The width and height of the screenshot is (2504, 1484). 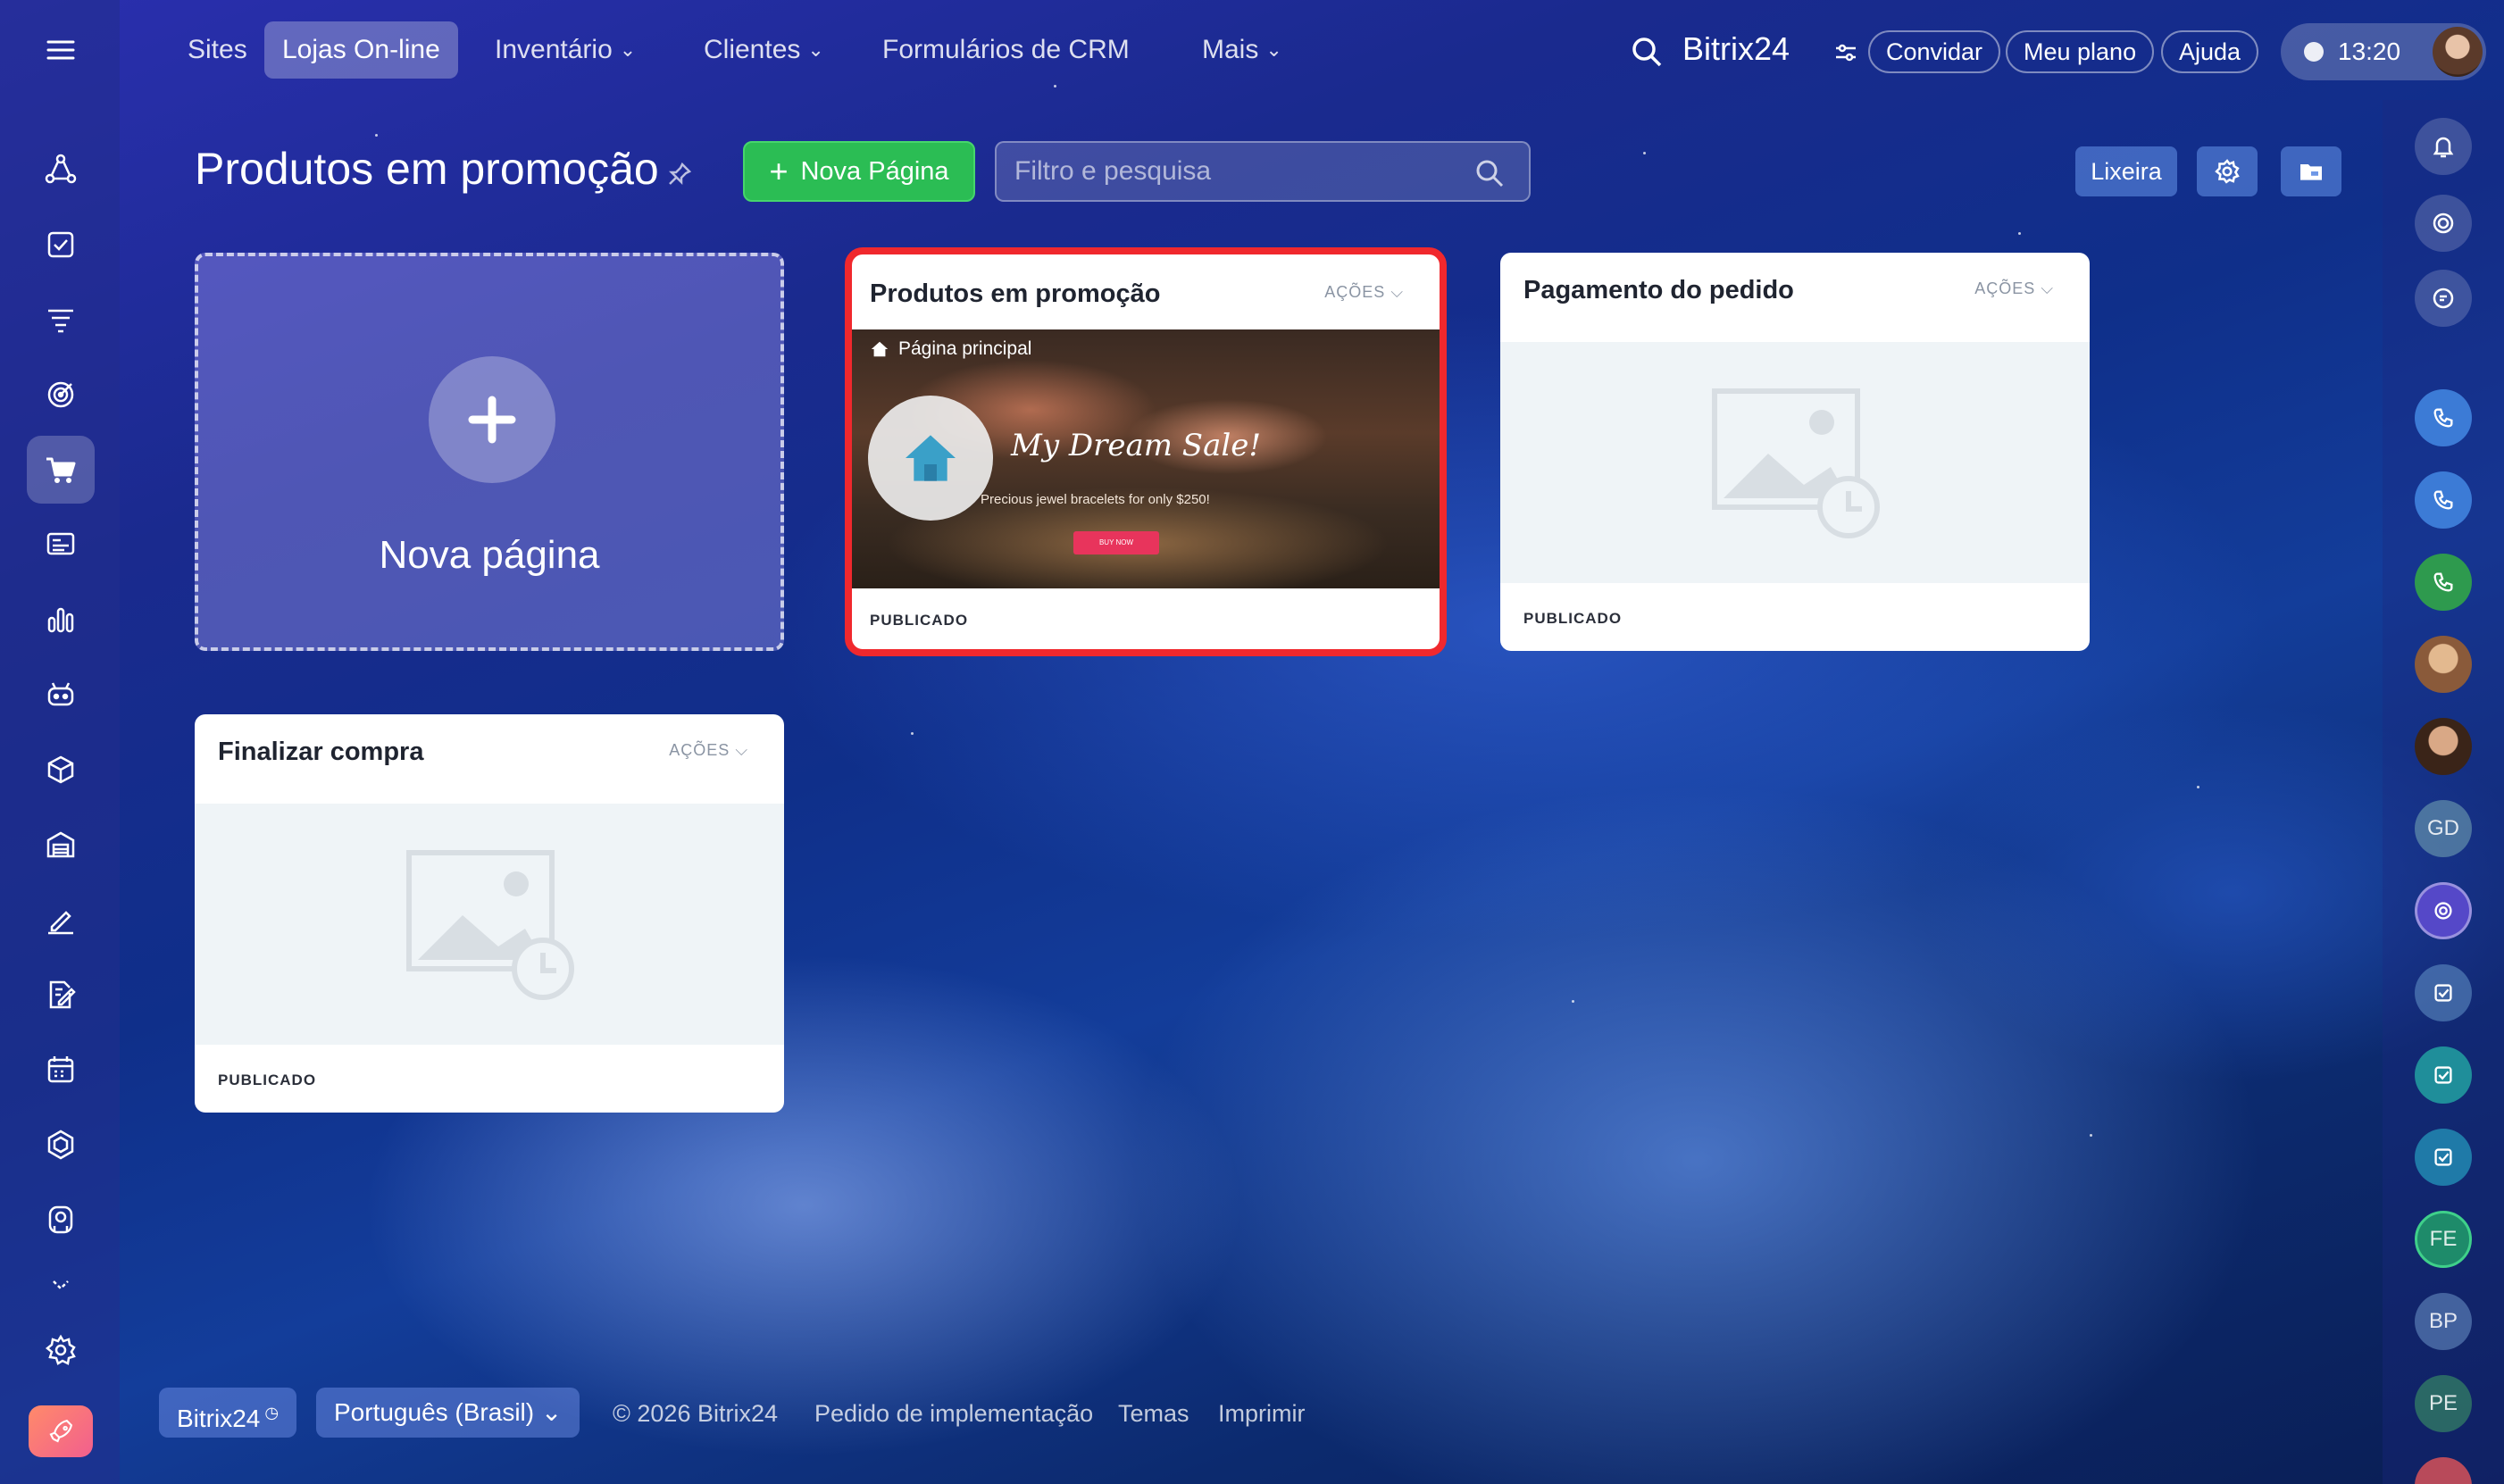 I want to click on nav-lojas-online: Lojas On-line, so click(x=361, y=50).